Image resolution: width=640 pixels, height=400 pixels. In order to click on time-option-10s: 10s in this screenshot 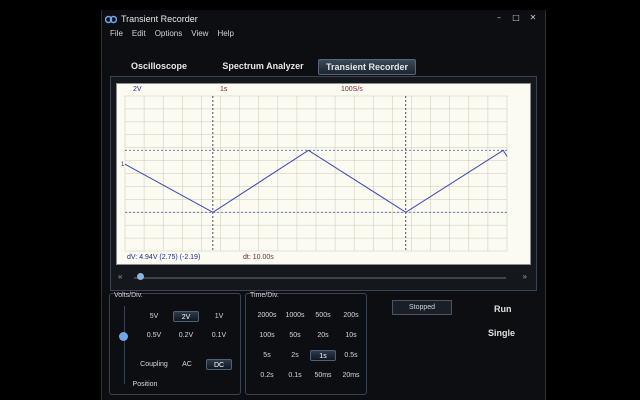, I will do `click(351, 335)`.